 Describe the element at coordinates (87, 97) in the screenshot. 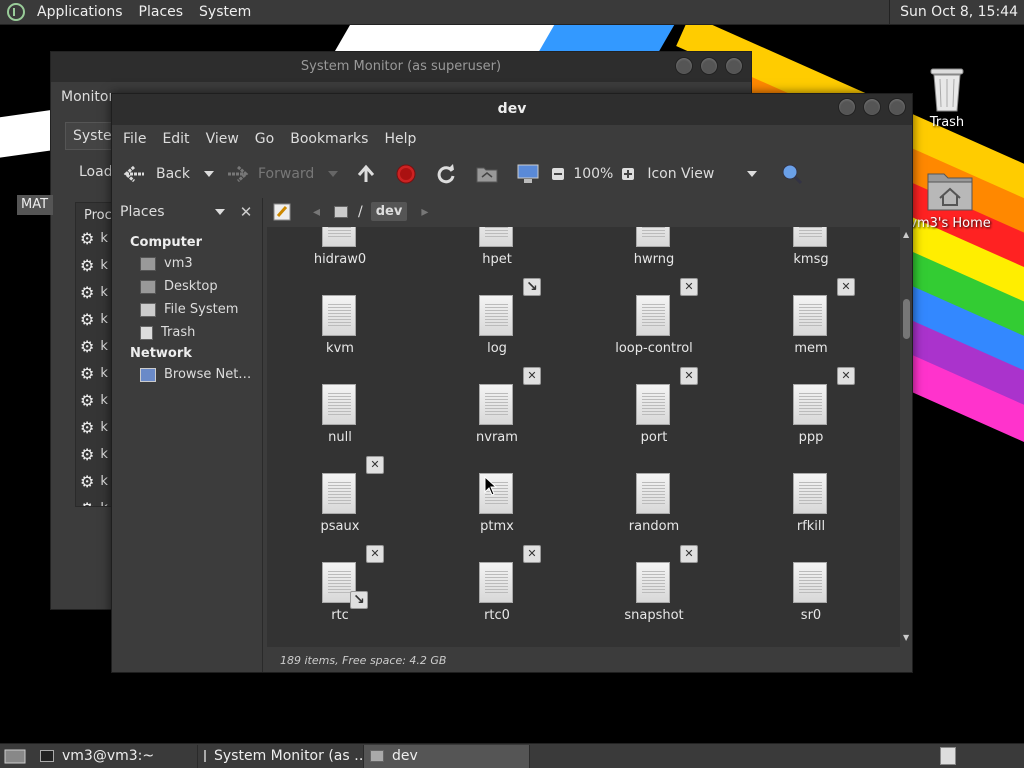

I see `menu-monitor: Monitor` at that location.